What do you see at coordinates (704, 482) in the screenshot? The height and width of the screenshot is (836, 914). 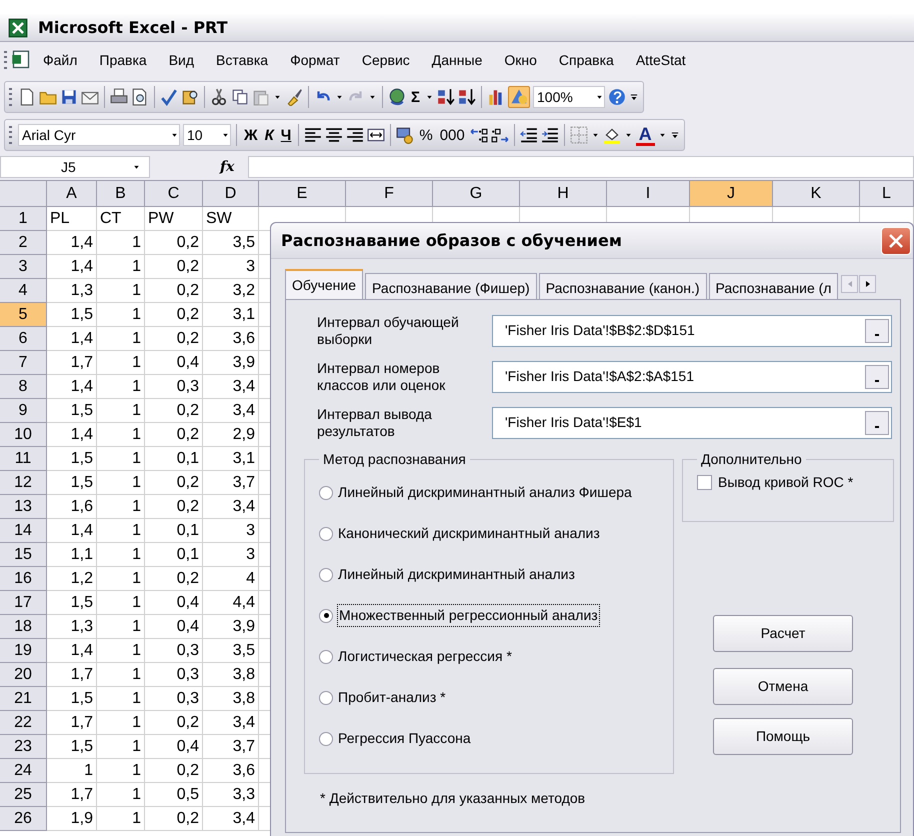 I see `checkbox` at bounding box center [704, 482].